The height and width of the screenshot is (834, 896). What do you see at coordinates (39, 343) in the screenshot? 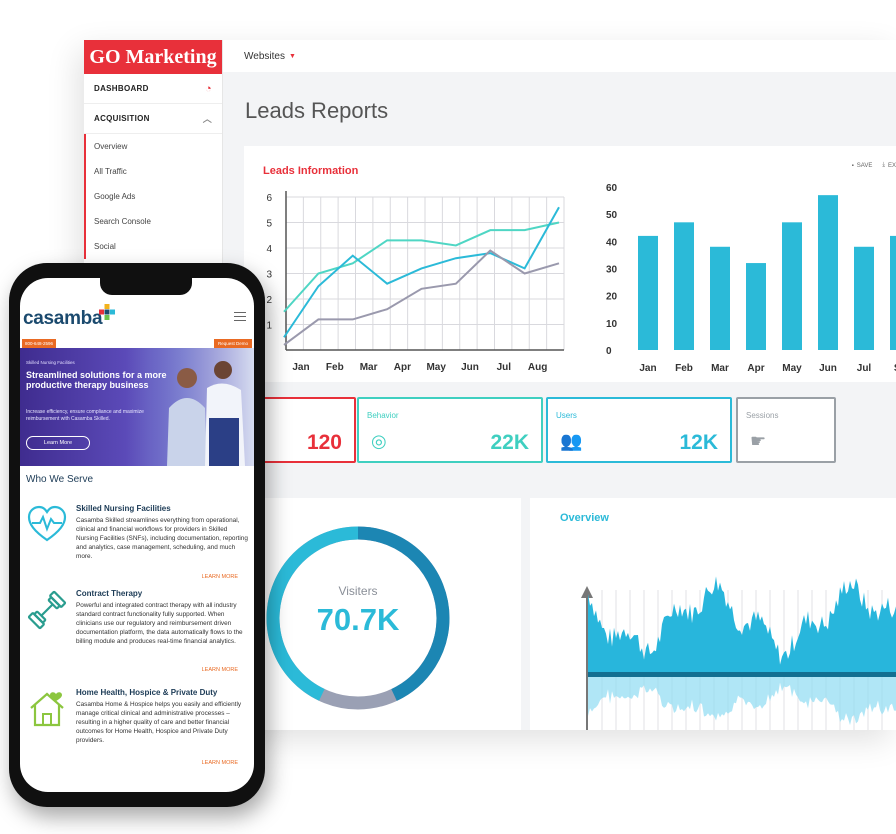
I see `phone-number: 800-648-2596` at bounding box center [39, 343].